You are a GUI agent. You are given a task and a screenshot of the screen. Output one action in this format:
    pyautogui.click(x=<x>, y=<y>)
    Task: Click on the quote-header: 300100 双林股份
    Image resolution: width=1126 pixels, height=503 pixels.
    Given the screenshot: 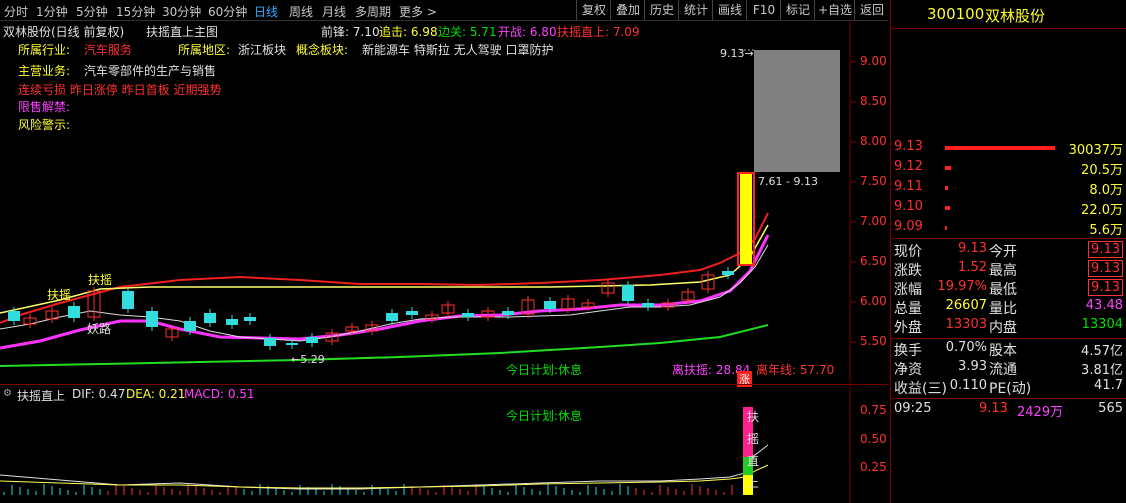 What is the action you would take?
    pyautogui.click(x=1008, y=14)
    